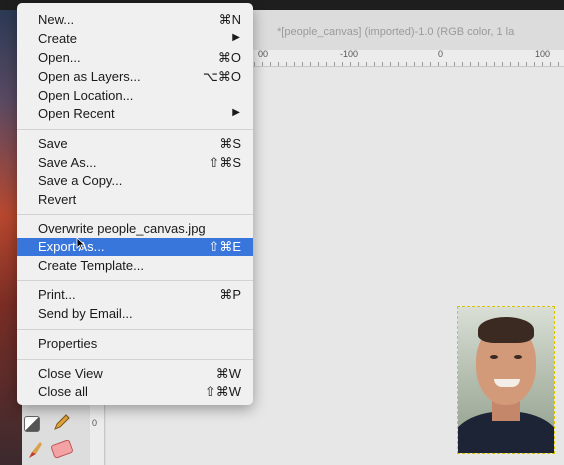 This screenshot has height=465, width=564. I want to click on menu-item-new: New... ⌘N, so click(135, 20).